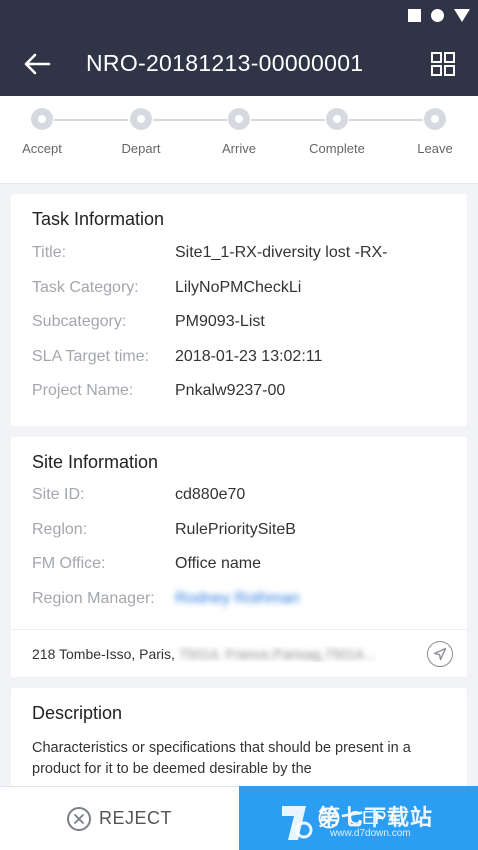 Image resolution: width=478 pixels, height=850 pixels. I want to click on region-row: Reglon: RulePrioritySiteB, so click(242, 532).